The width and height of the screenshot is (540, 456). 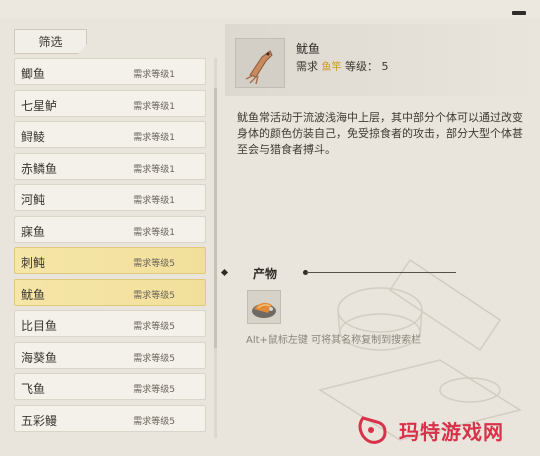 I want to click on fish-list-item: 比目鱼 需求等级5, so click(x=110, y=323).